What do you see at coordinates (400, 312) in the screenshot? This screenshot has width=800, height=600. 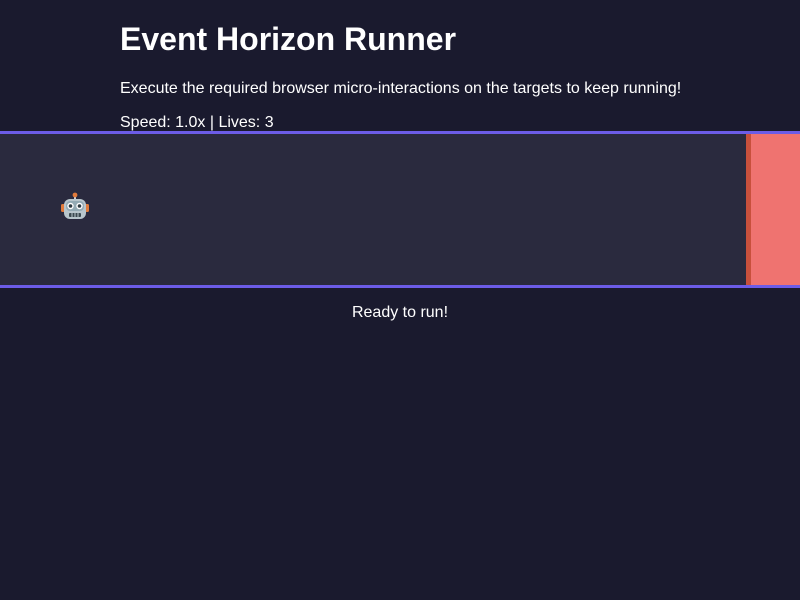 I see `game-status: Ready to run!` at bounding box center [400, 312].